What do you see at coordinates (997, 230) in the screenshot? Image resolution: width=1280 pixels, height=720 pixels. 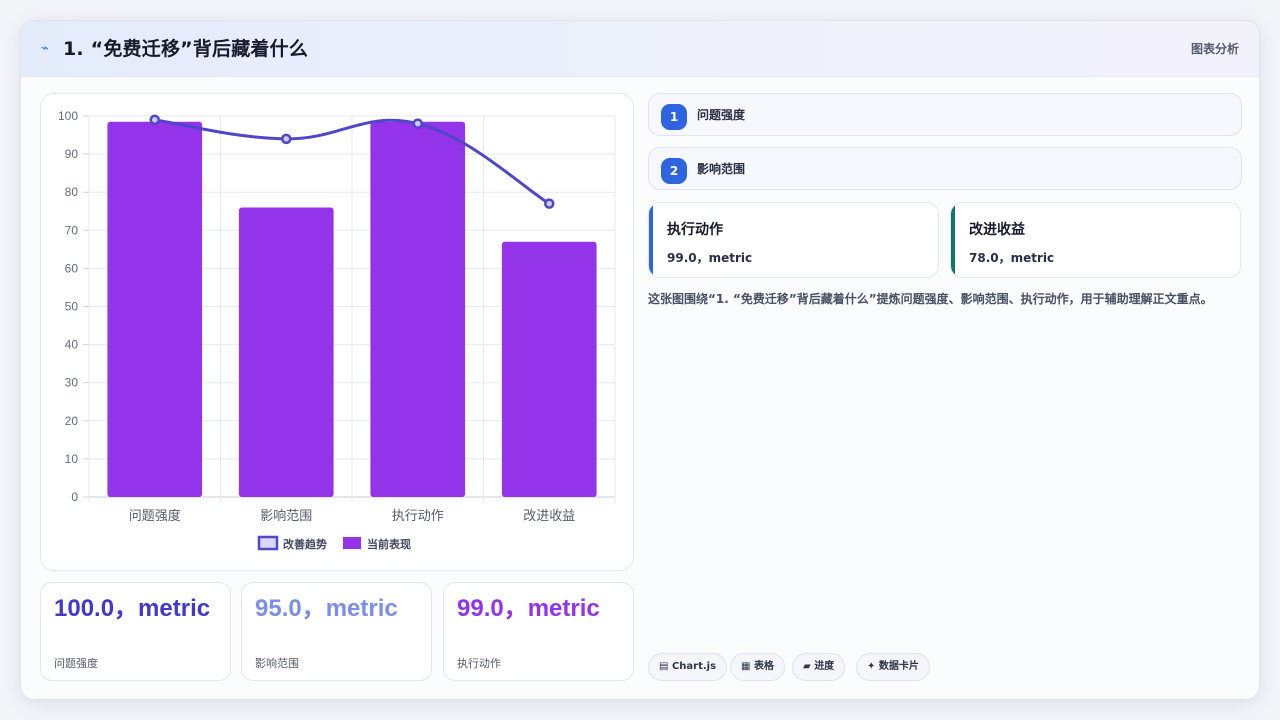 I see `info-title: 改进收益` at bounding box center [997, 230].